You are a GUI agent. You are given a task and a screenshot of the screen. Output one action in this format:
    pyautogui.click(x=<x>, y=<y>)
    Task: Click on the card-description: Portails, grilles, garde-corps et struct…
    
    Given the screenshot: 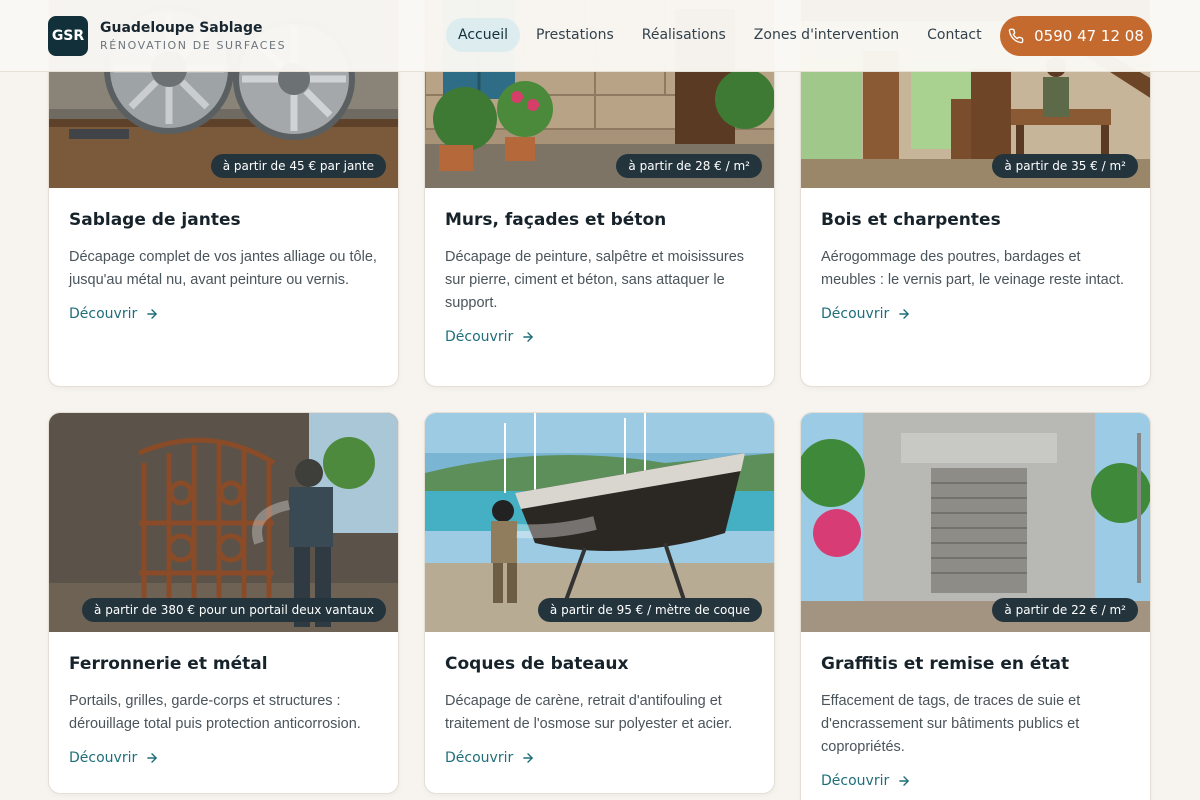 What is the action you would take?
    pyautogui.click(x=215, y=712)
    